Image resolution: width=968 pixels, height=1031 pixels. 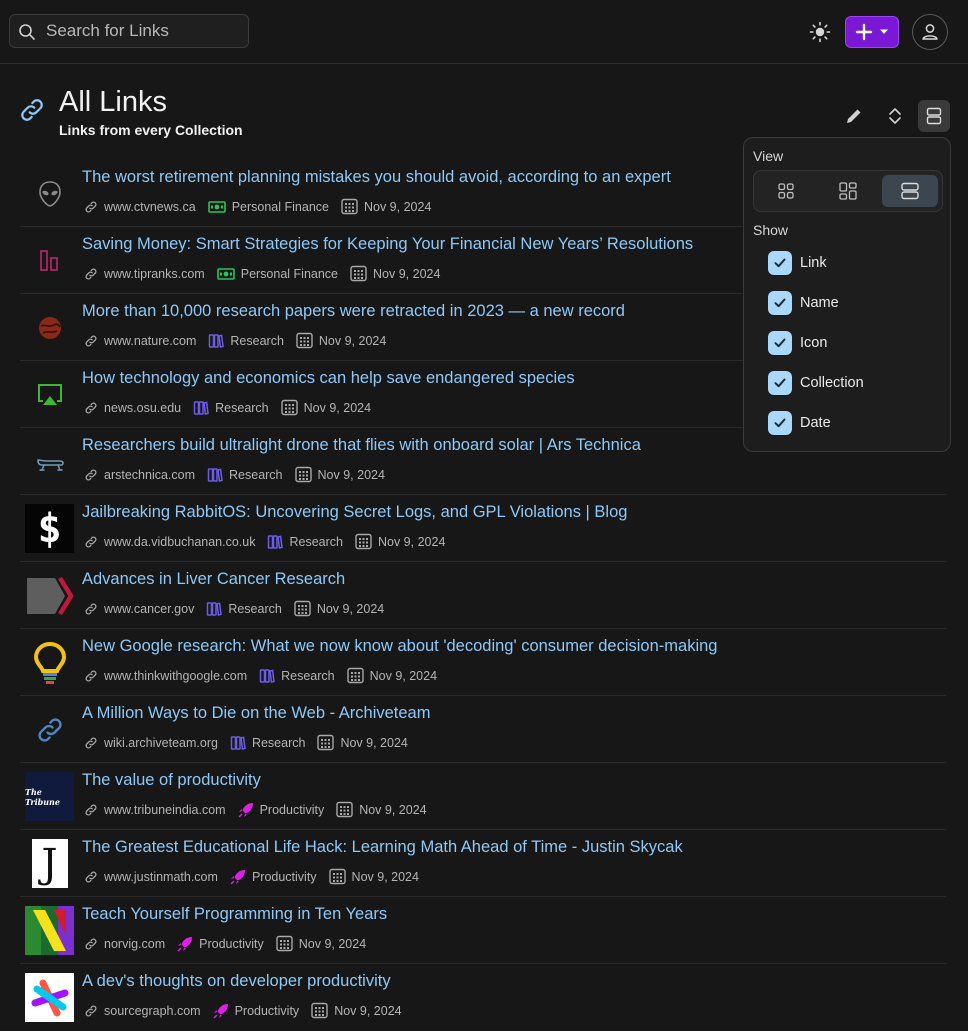 I want to click on show-date-checkbox: Date, so click(x=799, y=423).